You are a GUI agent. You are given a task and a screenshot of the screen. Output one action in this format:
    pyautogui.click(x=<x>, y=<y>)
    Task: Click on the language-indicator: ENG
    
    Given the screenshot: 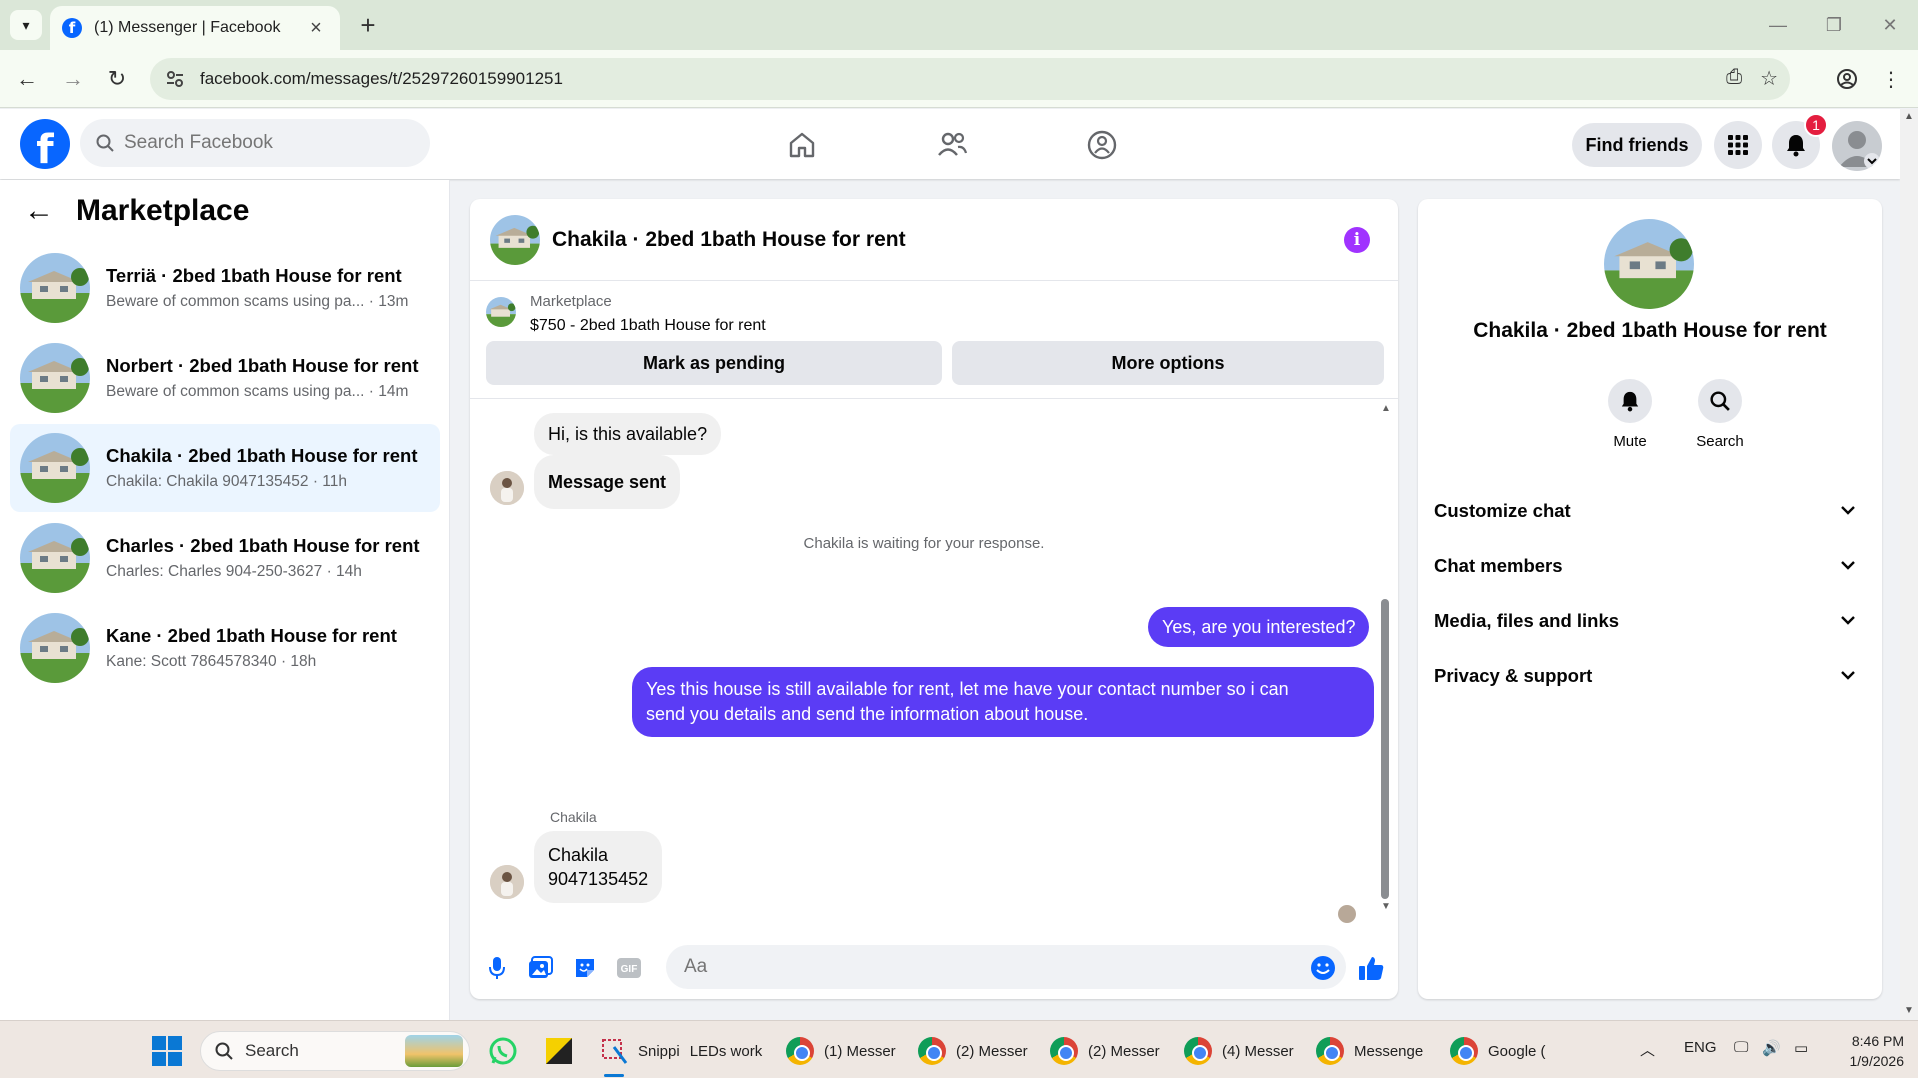 What is the action you would take?
    pyautogui.click(x=1700, y=1047)
    